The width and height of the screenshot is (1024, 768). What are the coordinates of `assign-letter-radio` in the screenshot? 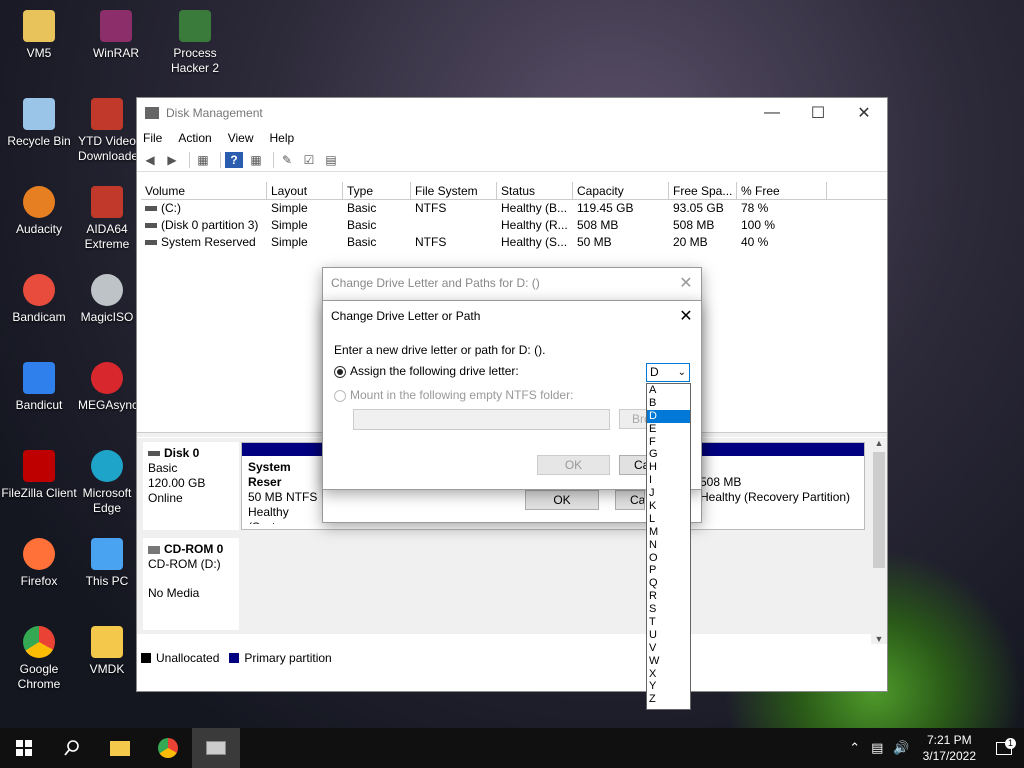 It's located at (340, 371).